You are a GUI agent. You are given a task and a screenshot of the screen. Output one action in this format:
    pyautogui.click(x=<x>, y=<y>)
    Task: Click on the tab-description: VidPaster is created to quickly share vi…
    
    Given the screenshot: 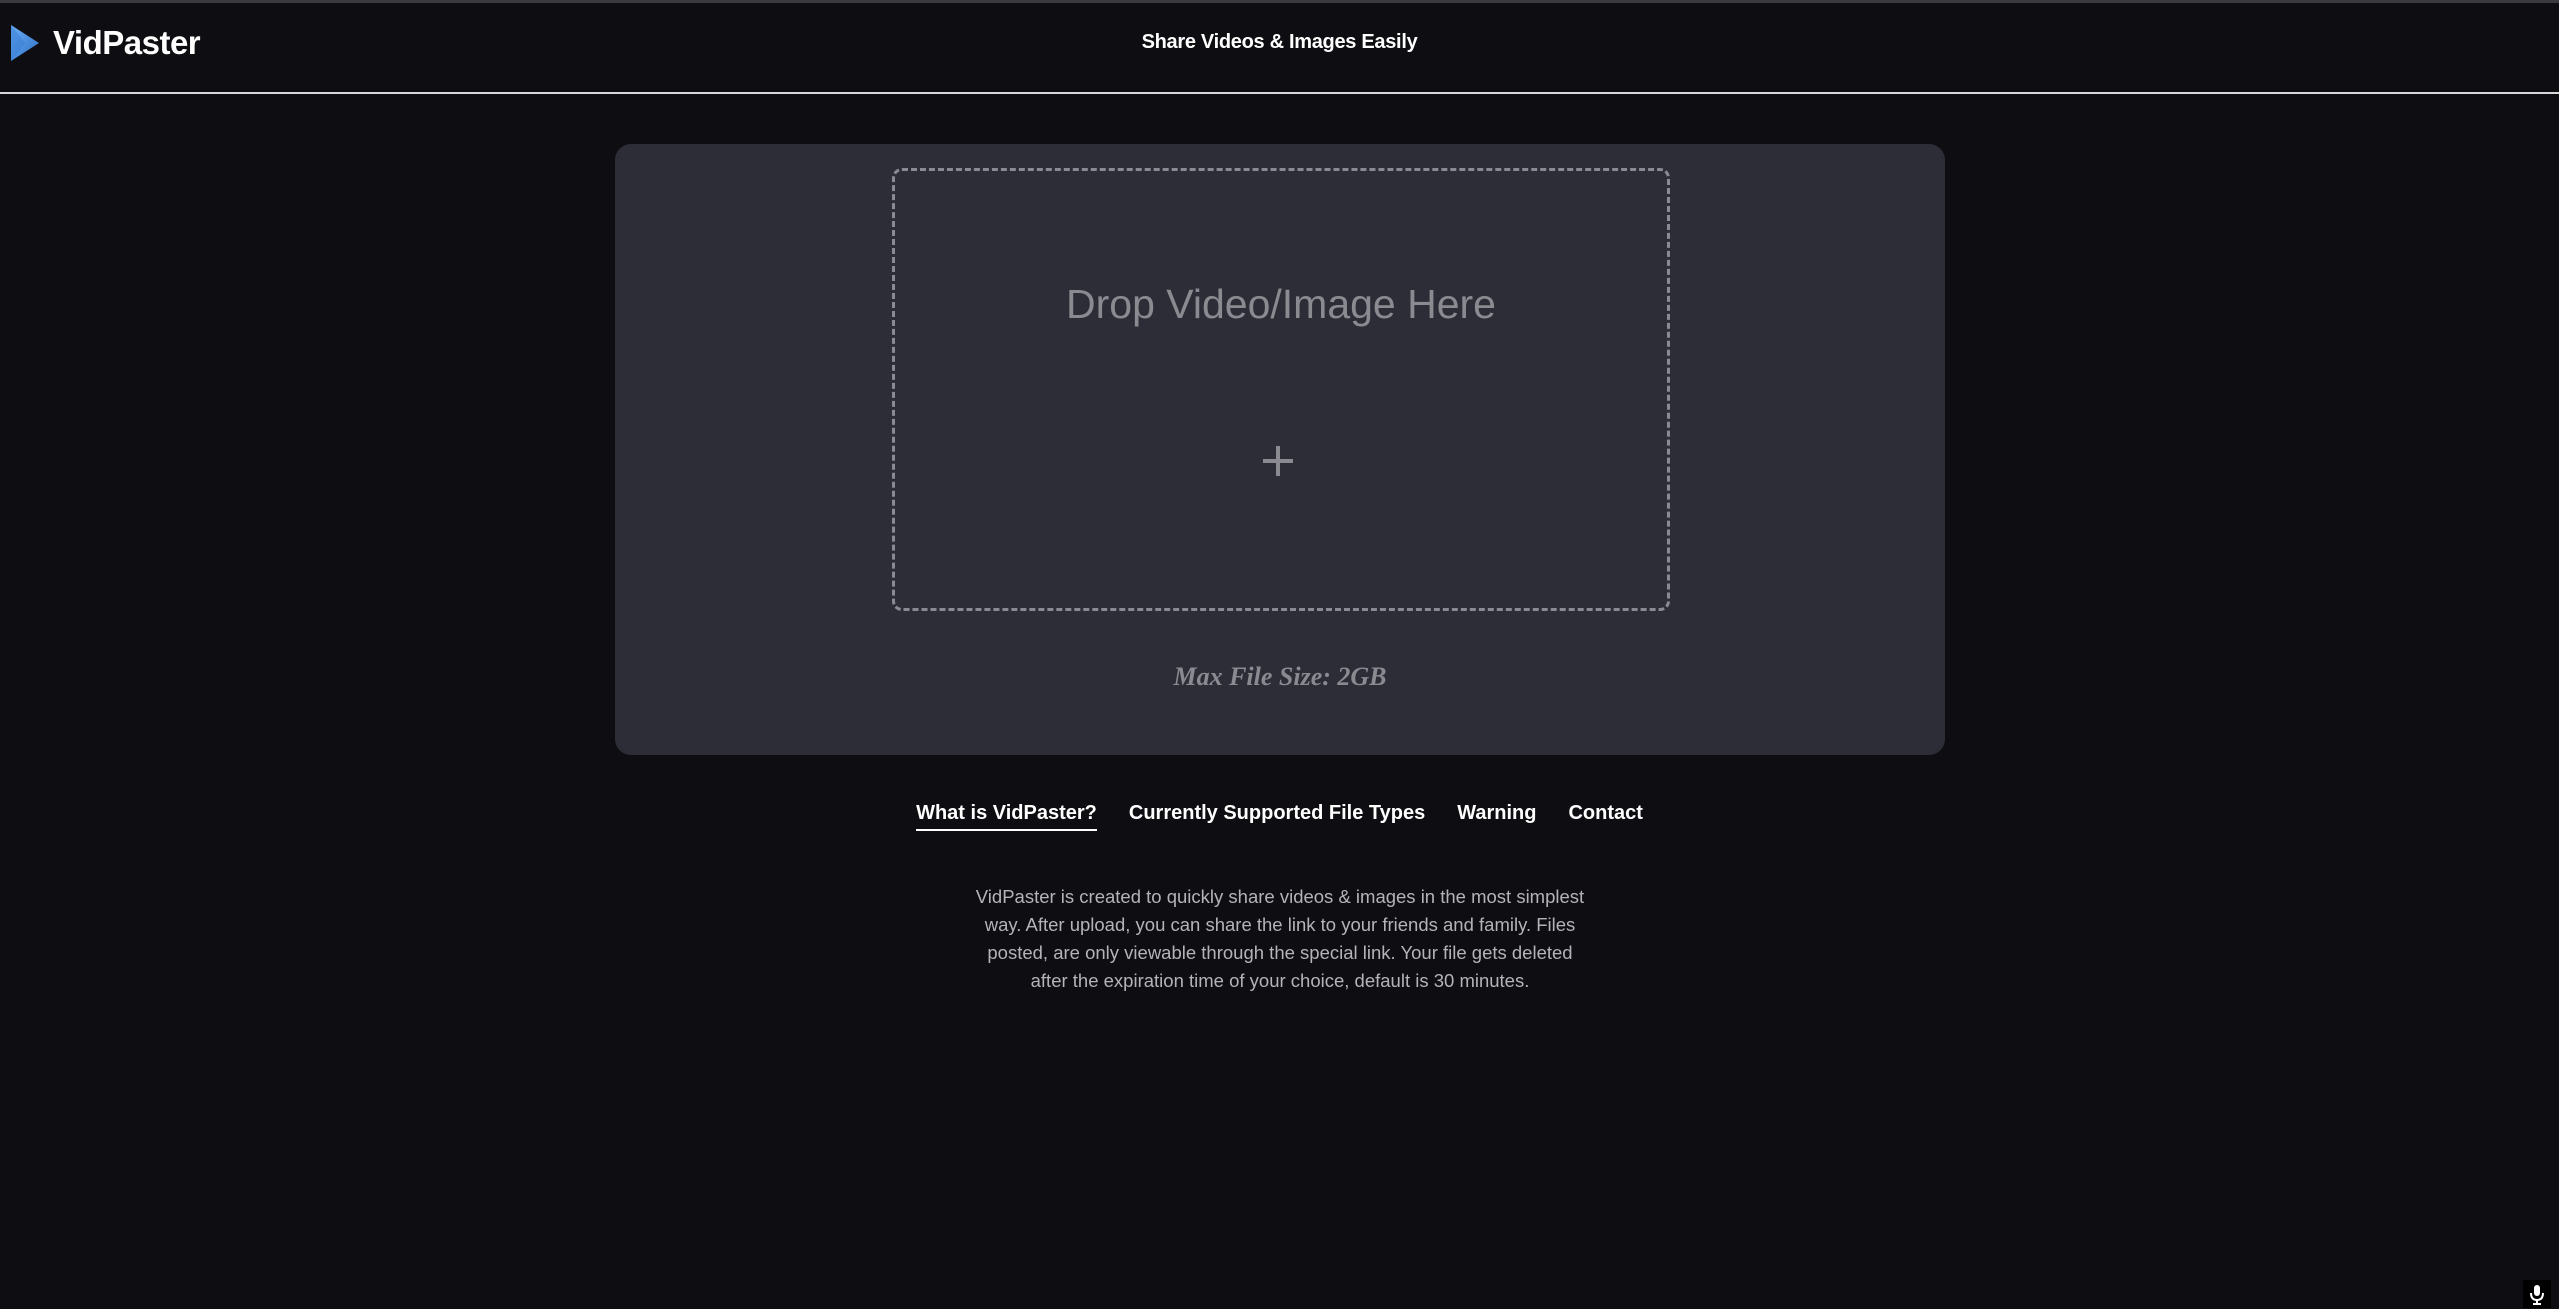 What is the action you would take?
    pyautogui.click(x=1280, y=938)
    